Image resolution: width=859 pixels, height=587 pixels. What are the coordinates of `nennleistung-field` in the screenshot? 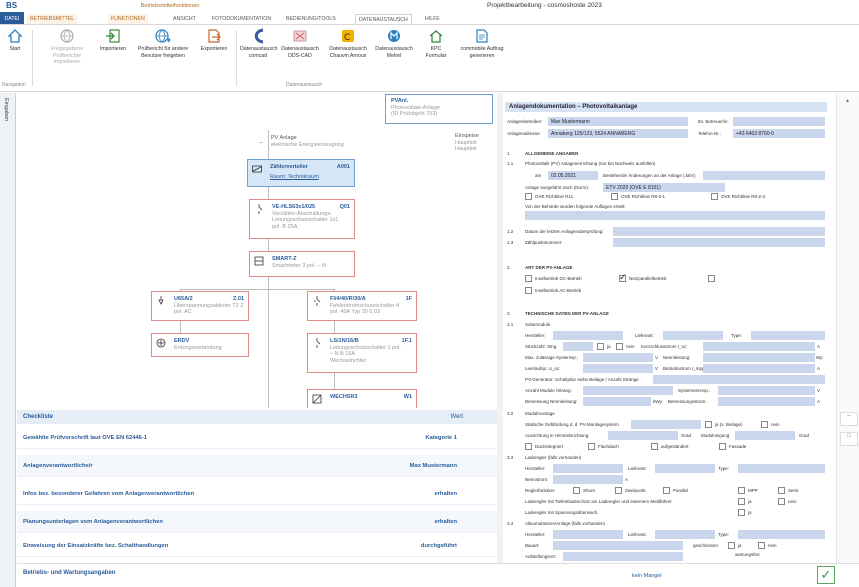 It's located at (759, 357).